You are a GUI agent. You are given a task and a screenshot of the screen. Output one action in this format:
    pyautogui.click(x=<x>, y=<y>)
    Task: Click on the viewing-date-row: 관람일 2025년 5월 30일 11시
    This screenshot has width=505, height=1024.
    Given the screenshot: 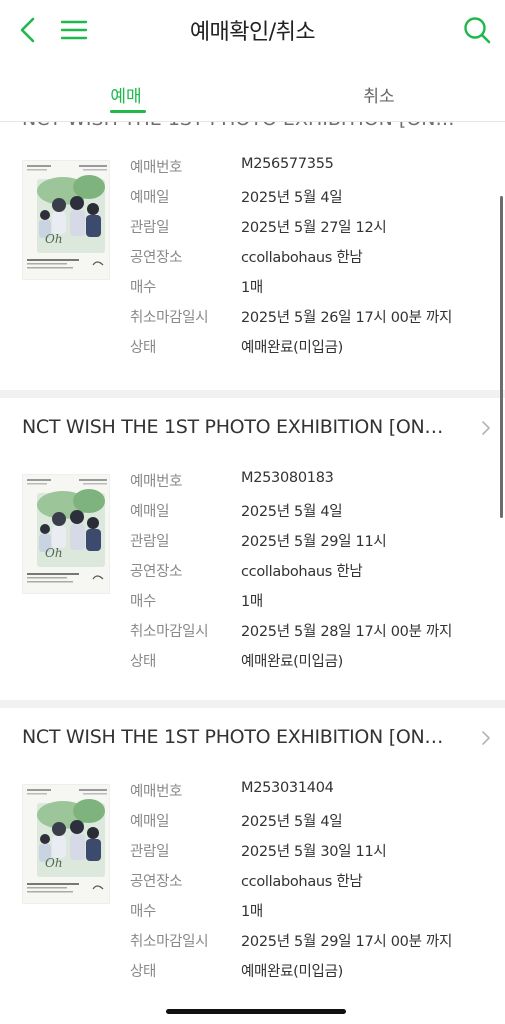 What is the action you would take?
    pyautogui.click(x=310, y=849)
    